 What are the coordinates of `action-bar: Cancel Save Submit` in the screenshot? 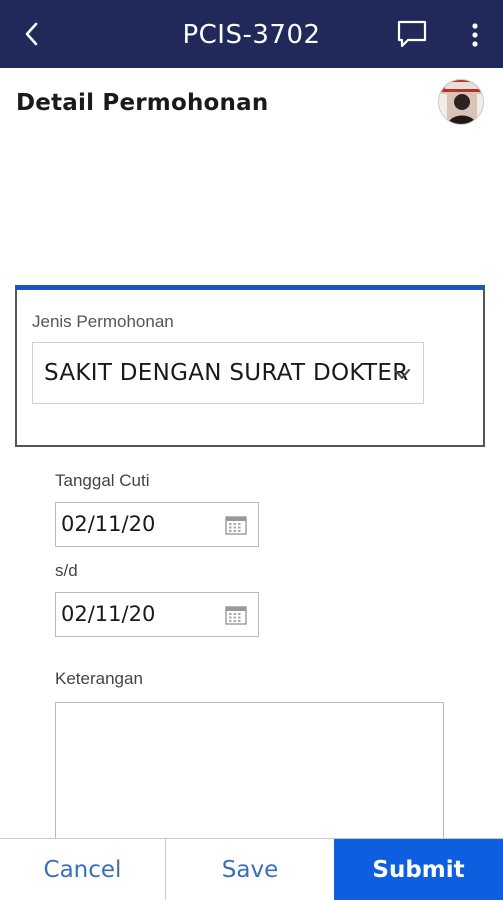 It's located at (251, 869).